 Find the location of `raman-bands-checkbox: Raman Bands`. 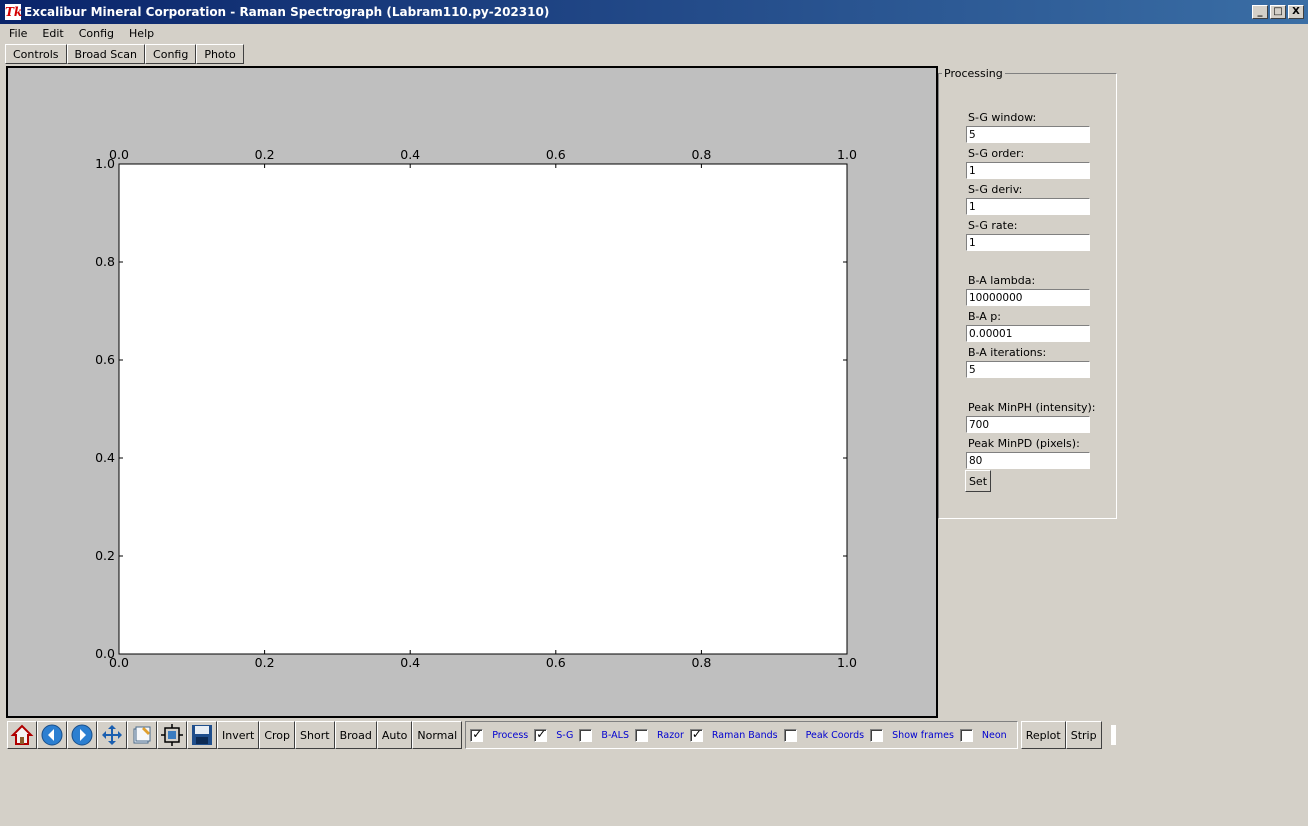

raman-bands-checkbox: Raman Bands is located at coordinates (733, 734).